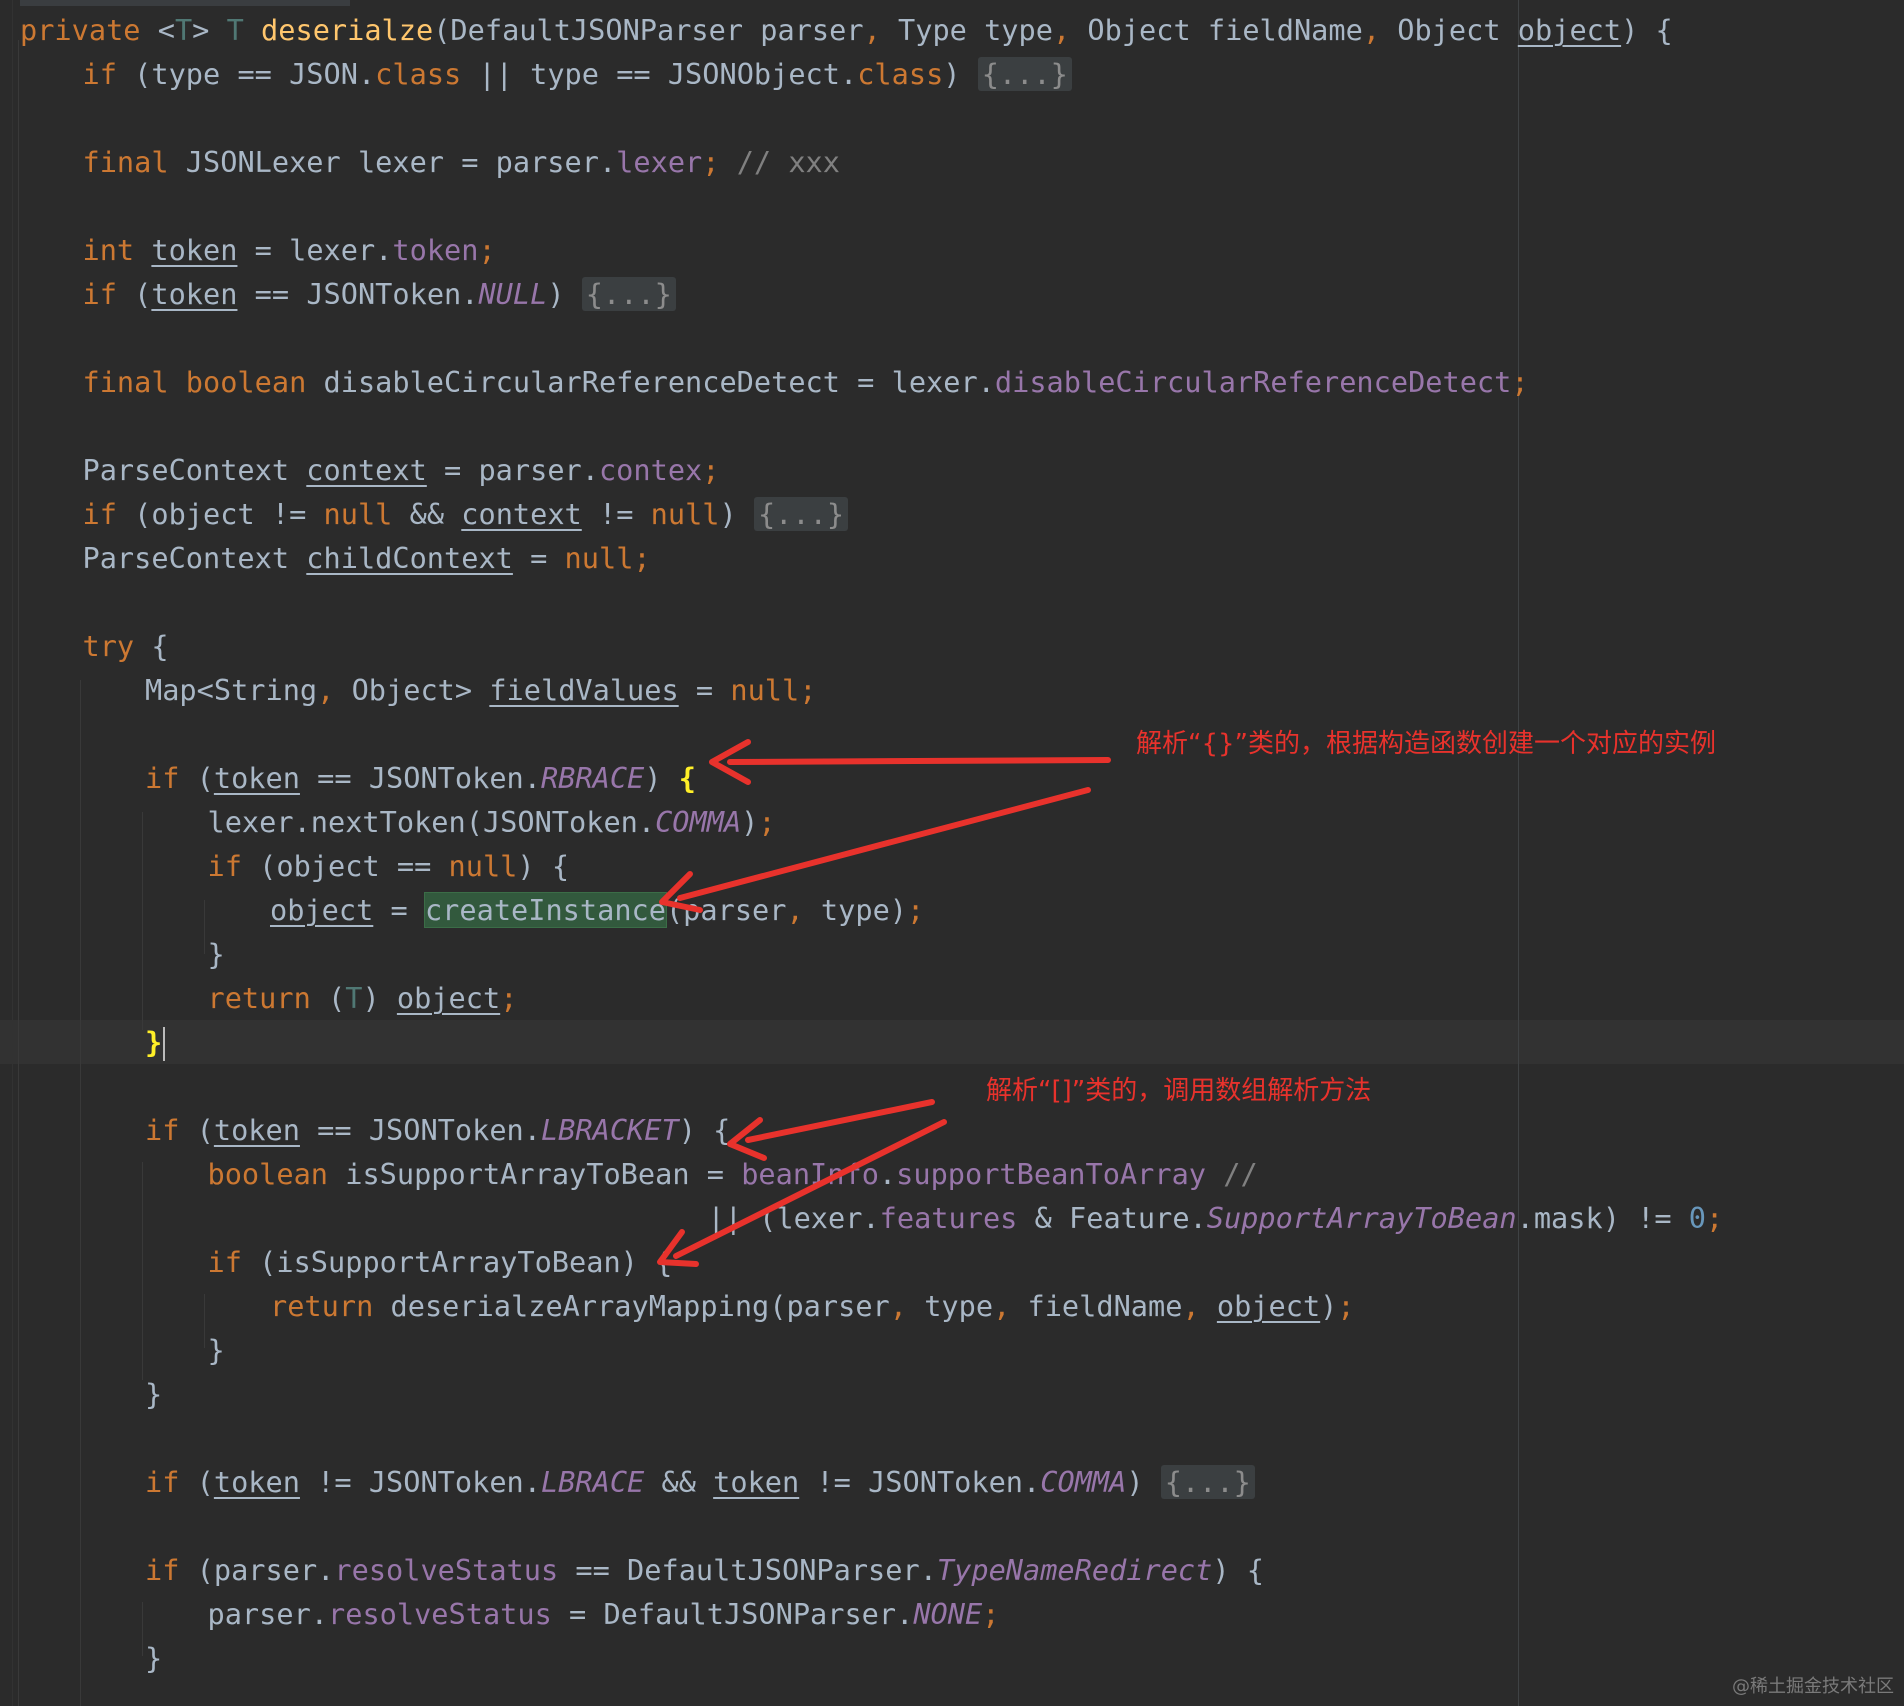 The width and height of the screenshot is (1904, 1706). What do you see at coordinates (194, 294) in the screenshot?
I see `code-token: token` at bounding box center [194, 294].